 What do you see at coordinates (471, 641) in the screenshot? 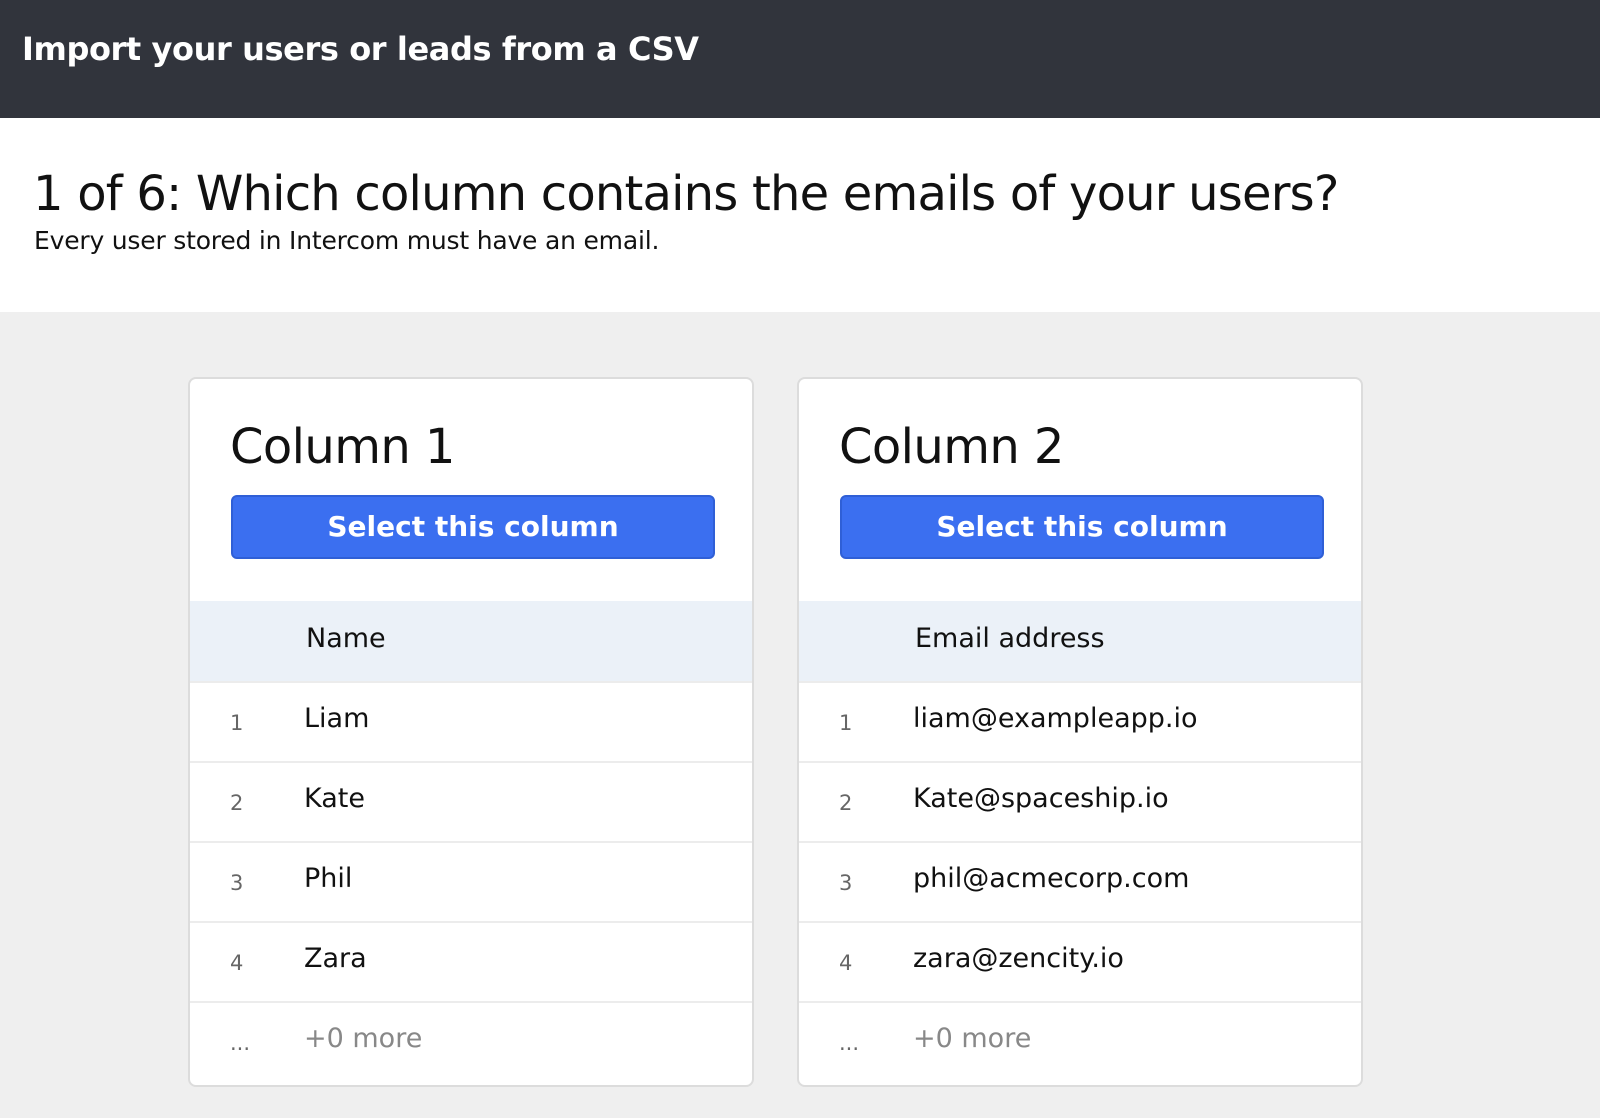
I see `column-header-row: Name` at bounding box center [471, 641].